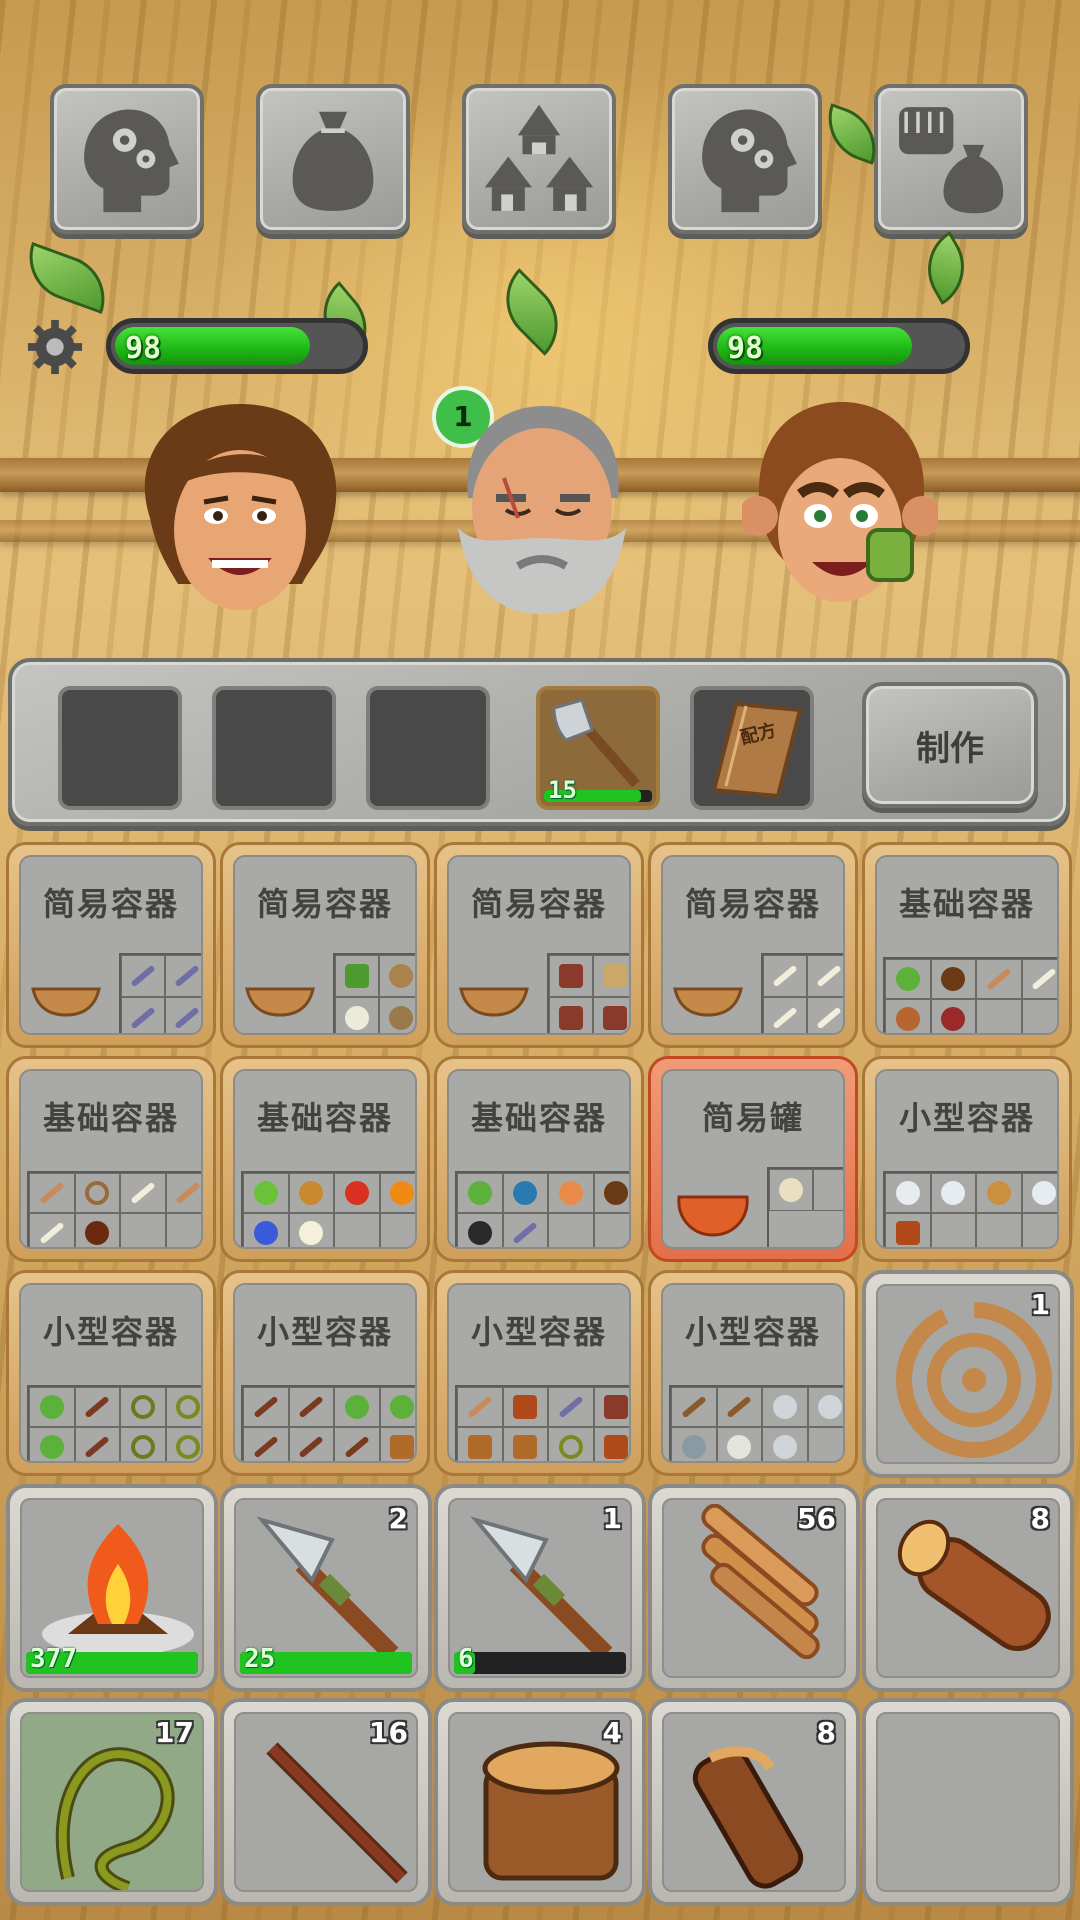  Describe the element at coordinates (237, 346) in the screenshot. I see `left-player-health-bar: 98` at that location.